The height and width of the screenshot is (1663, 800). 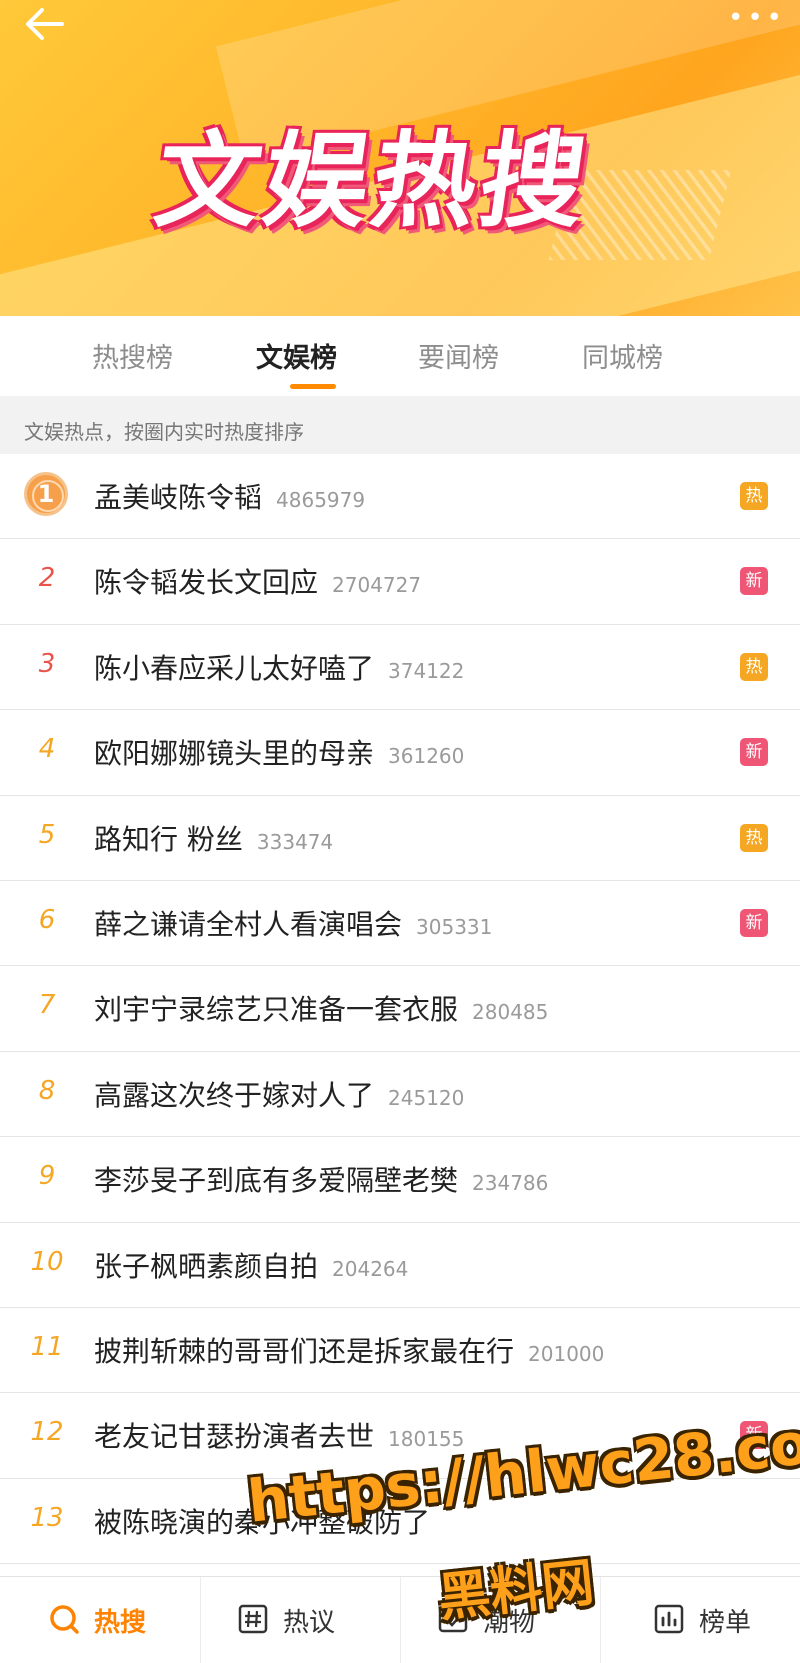 I want to click on item-title-text: 高露这次终于嫁对人了, so click(x=234, y=1095).